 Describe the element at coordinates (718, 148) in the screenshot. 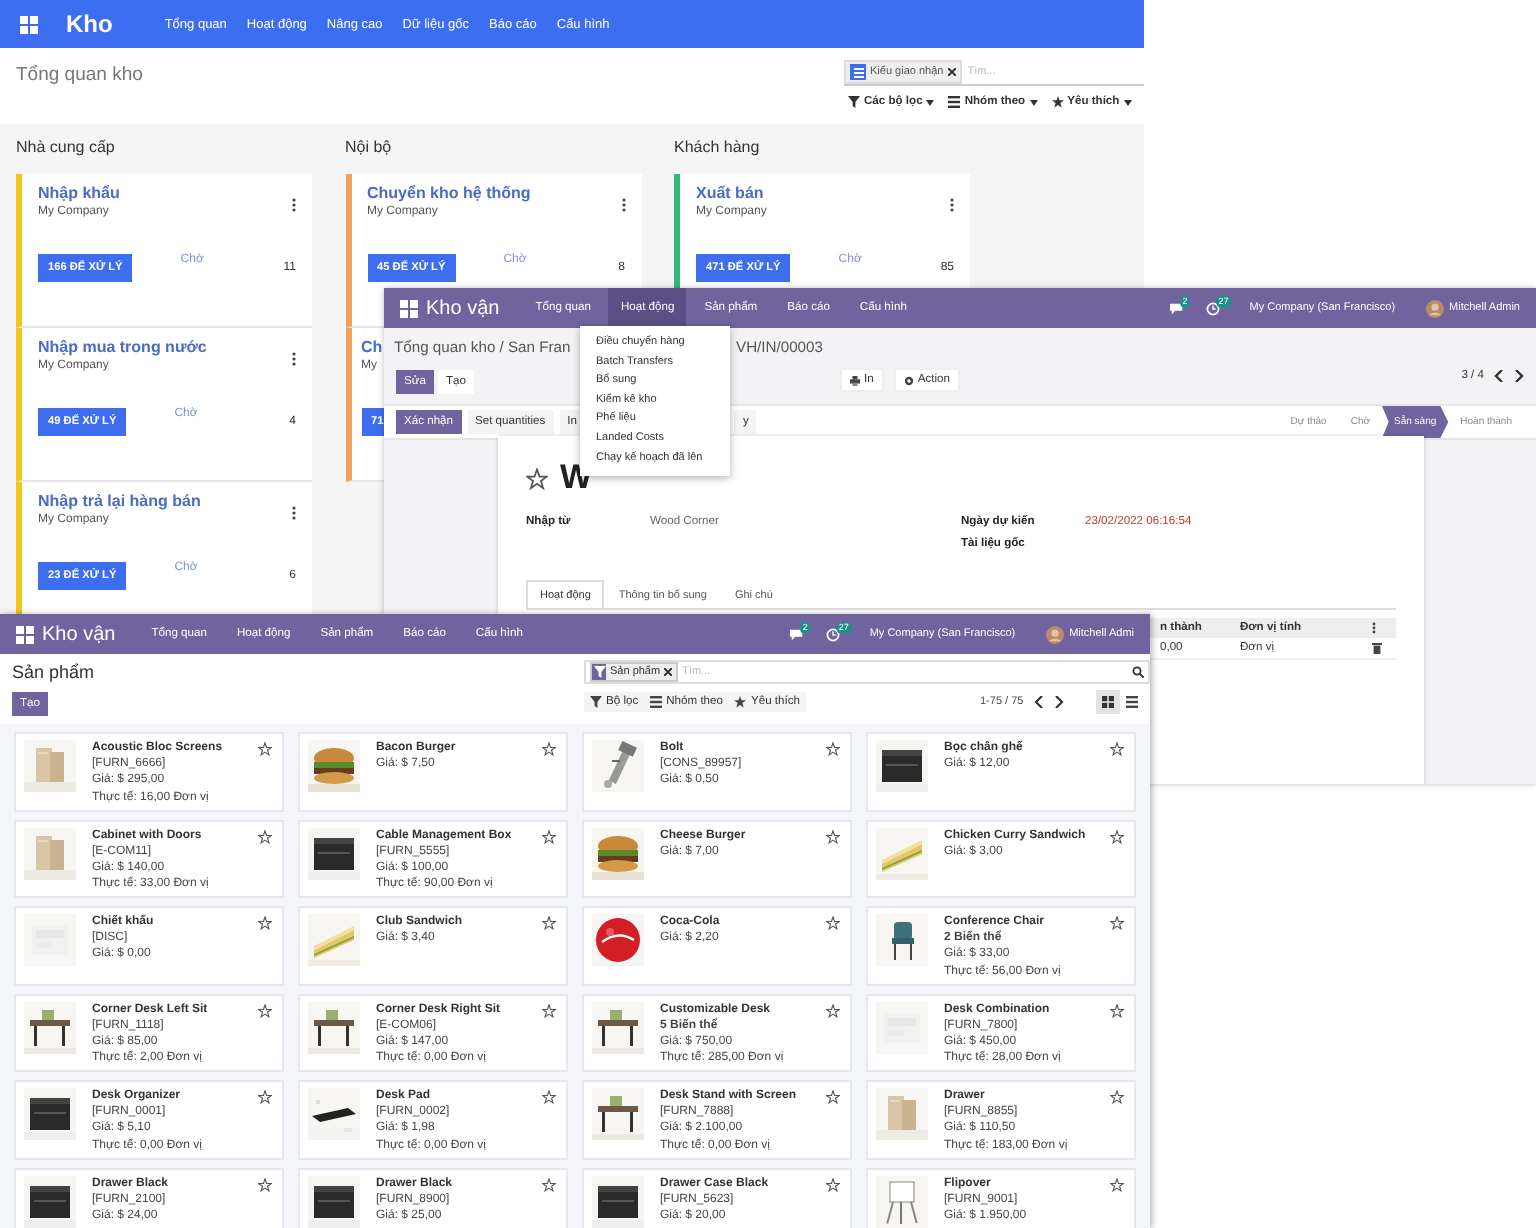

I see `column-title: Khách hàng` at that location.